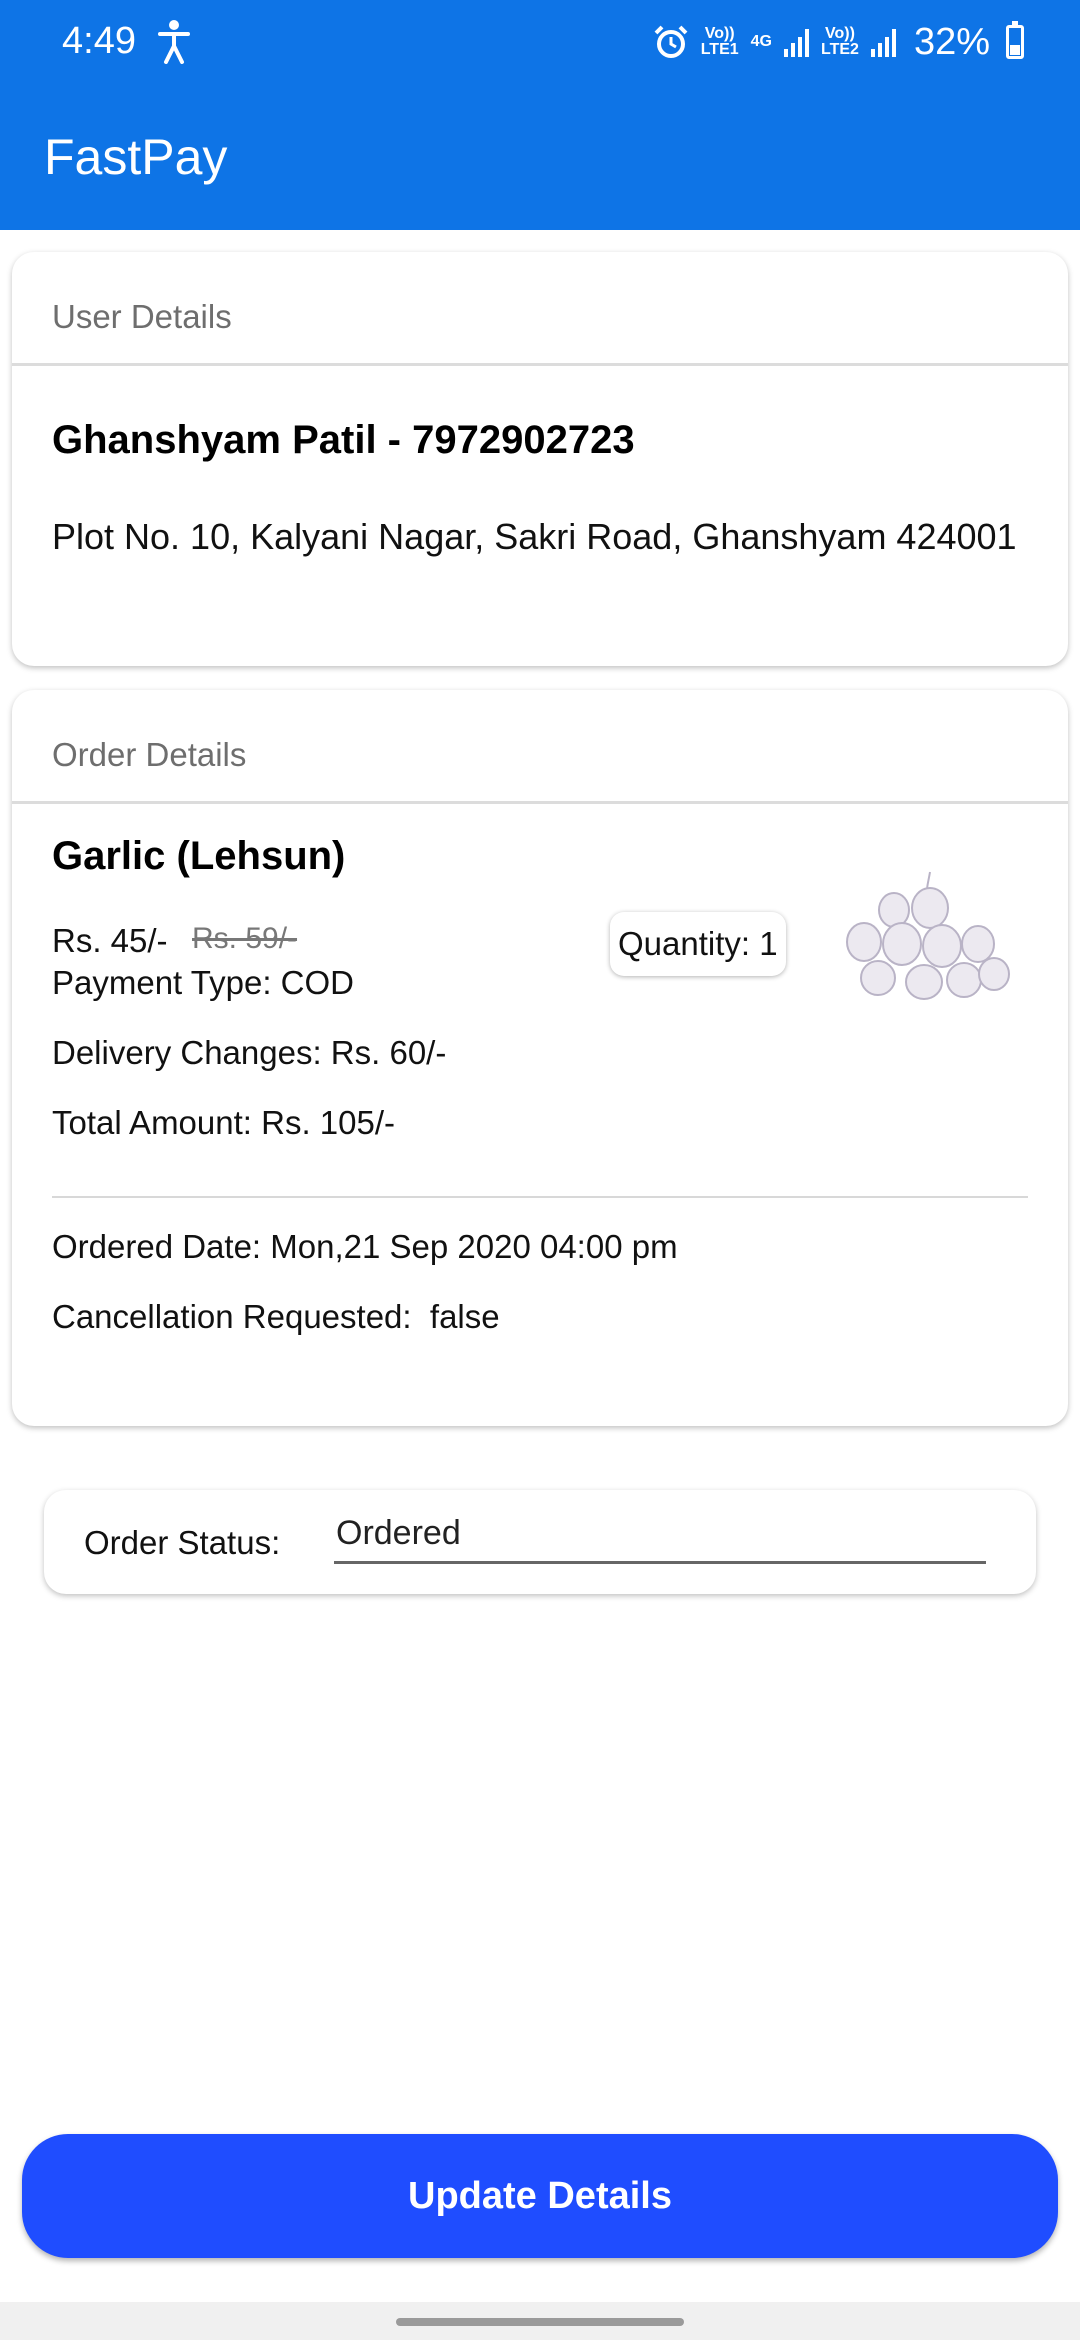 The width and height of the screenshot is (1080, 2340). What do you see at coordinates (174, 42) in the screenshot?
I see `accessibility-icon` at bounding box center [174, 42].